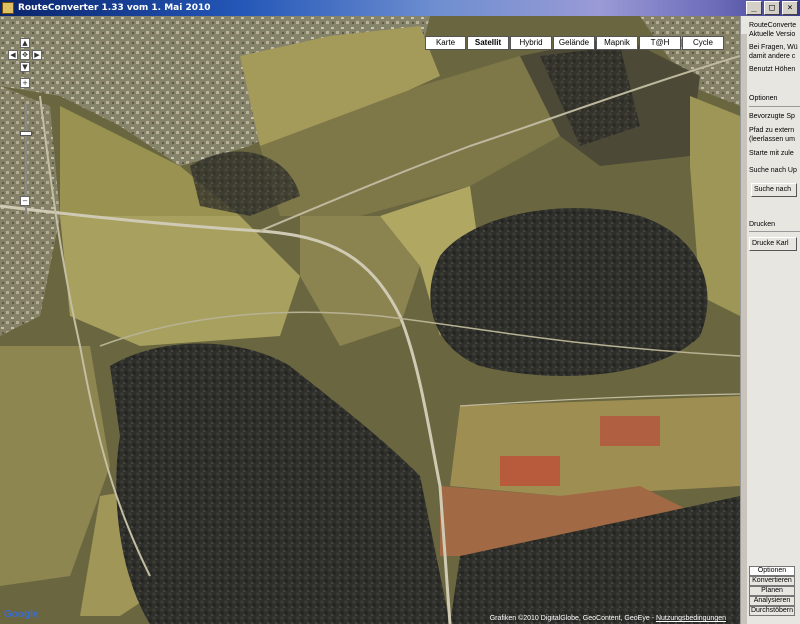 This screenshot has height=624, width=800. What do you see at coordinates (771, 153) in the screenshot?
I see `start-with-label: Starte mit zule` at bounding box center [771, 153].